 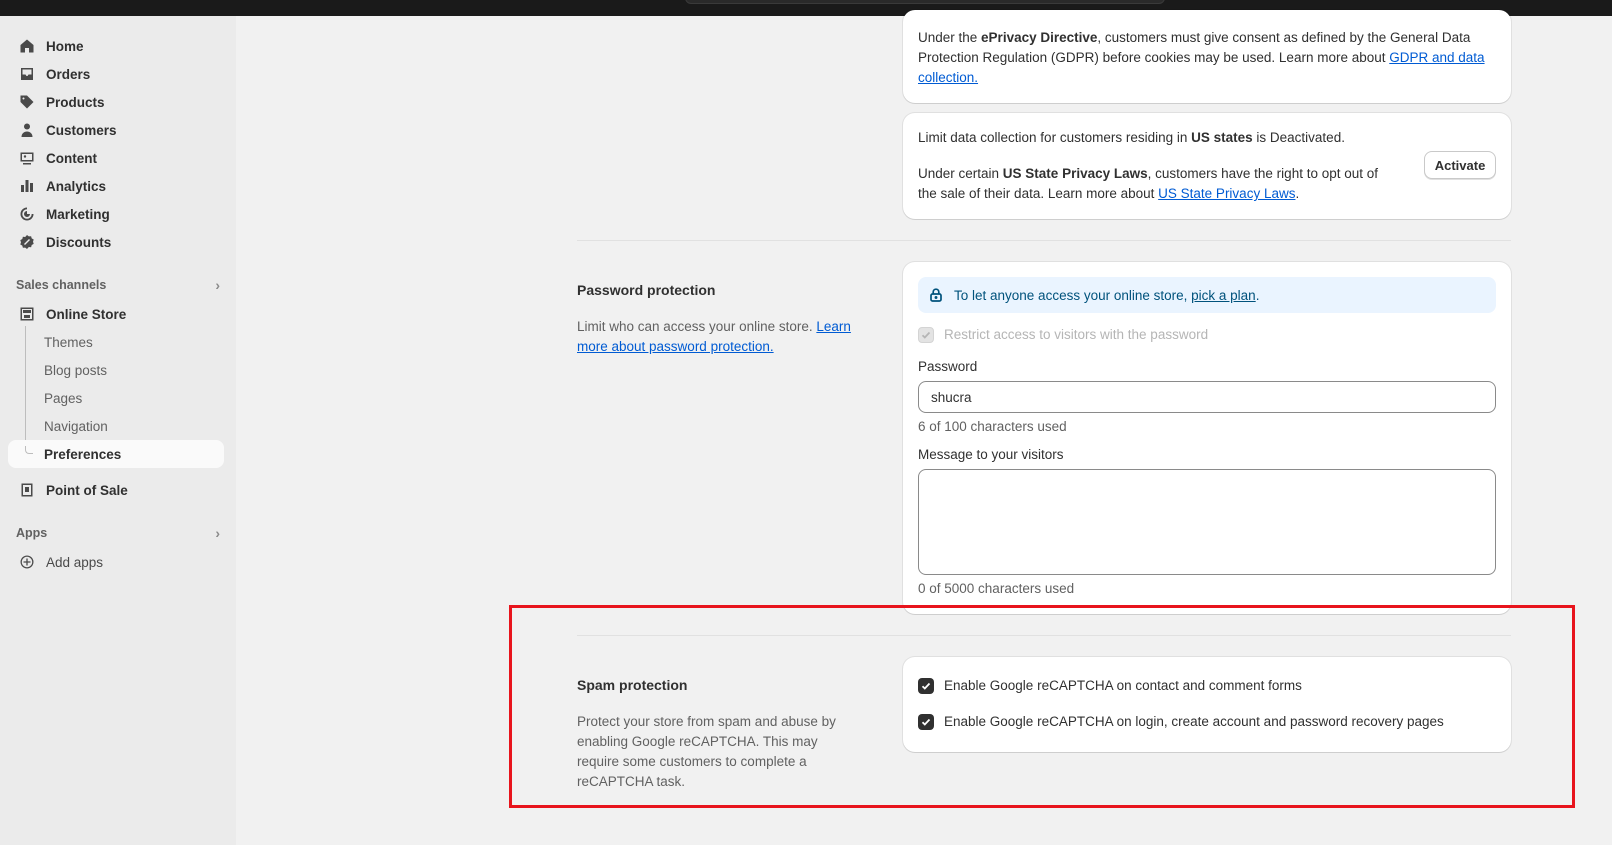 What do you see at coordinates (27, 314) in the screenshot?
I see `store-icon` at bounding box center [27, 314].